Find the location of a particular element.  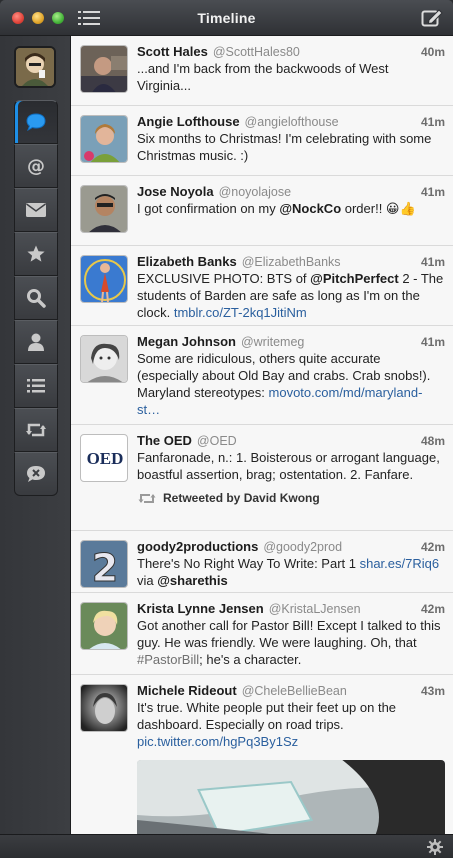

sidebar-item-mentions: @ is located at coordinates (36, 166).